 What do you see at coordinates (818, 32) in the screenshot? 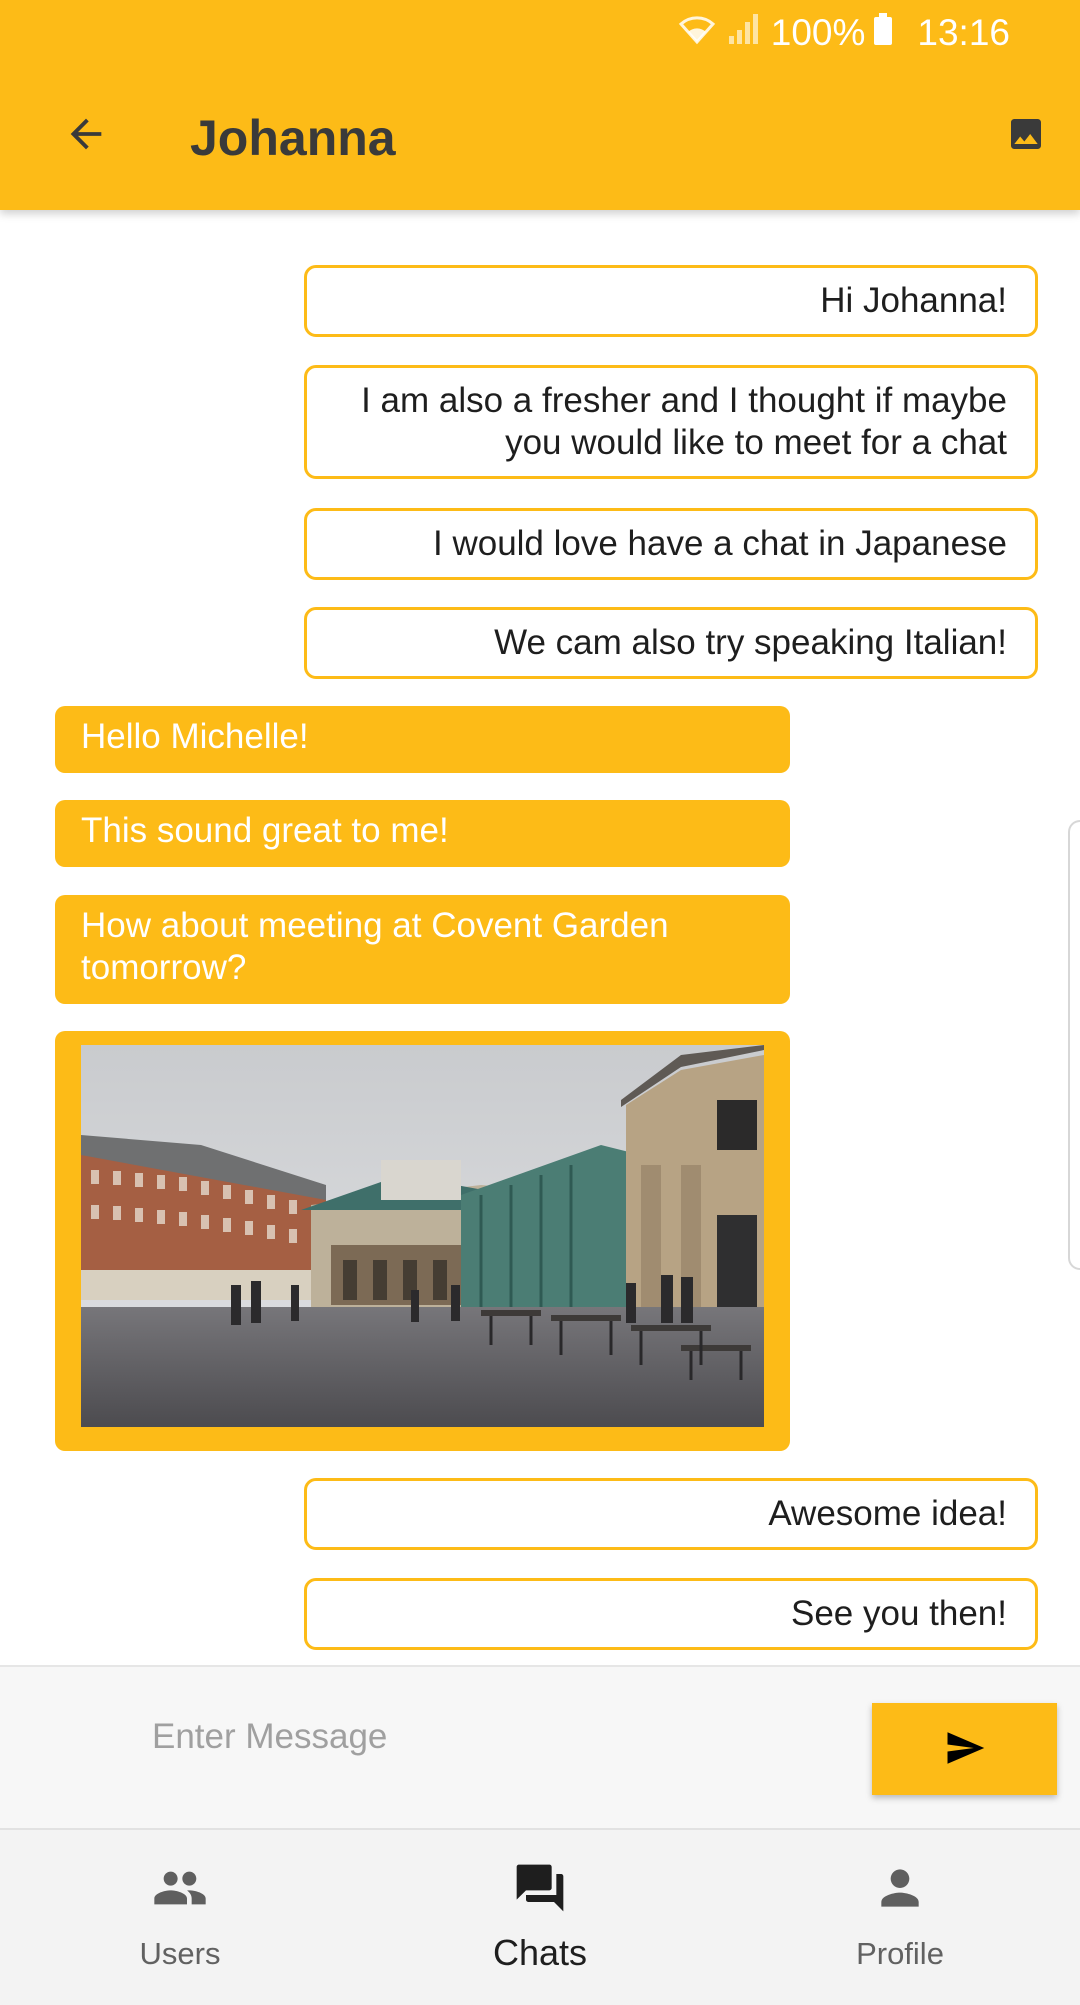
I see `battery-percentage: 100%` at bounding box center [818, 32].